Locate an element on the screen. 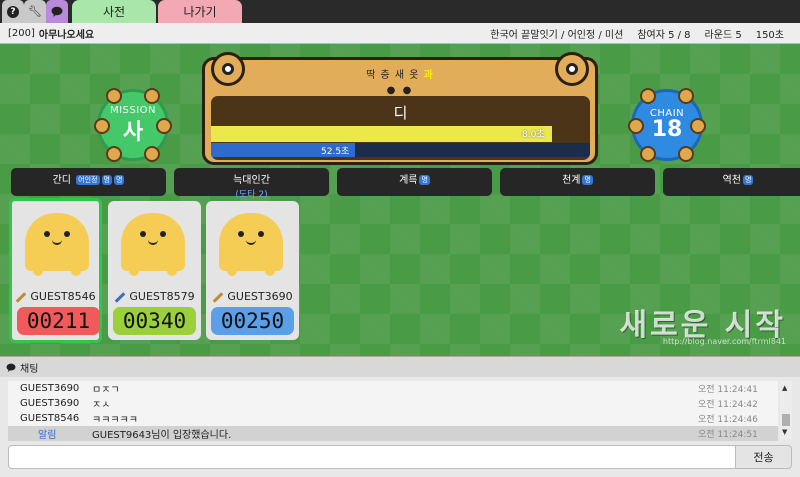 Image resolution: width=800 pixels, height=477 pixels. chat-time: 오전 11:24:42 is located at coordinates (728, 405).